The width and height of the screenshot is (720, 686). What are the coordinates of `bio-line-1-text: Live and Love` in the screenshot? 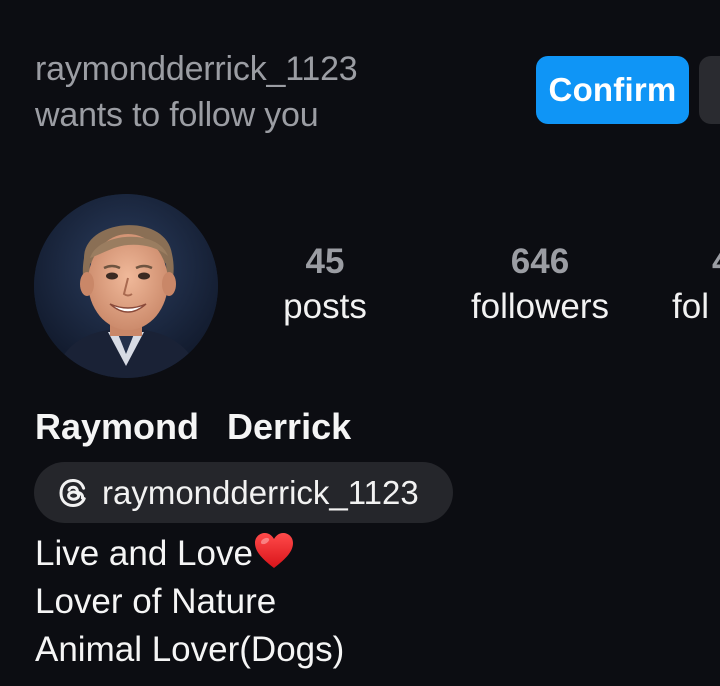 It's located at (144, 553).